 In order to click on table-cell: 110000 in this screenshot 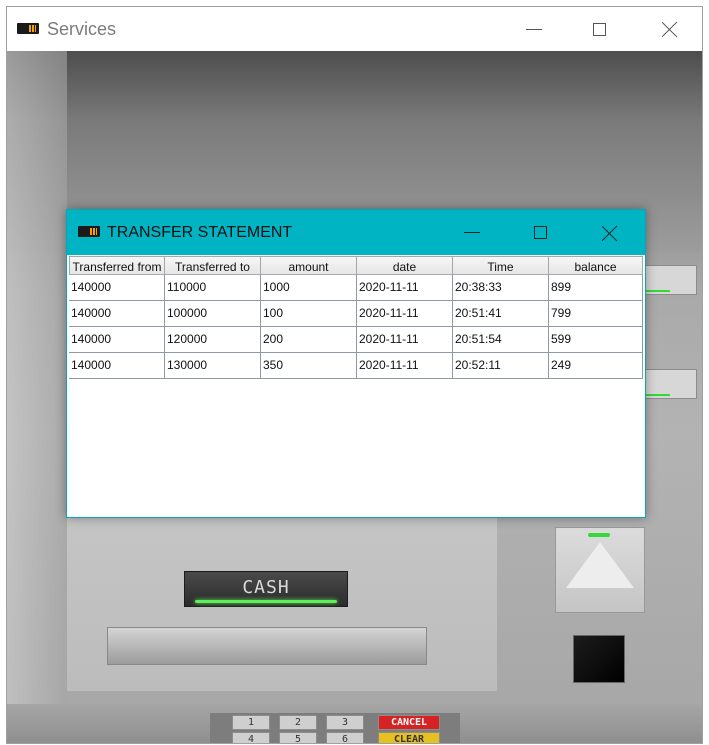, I will do `click(213, 288)`.